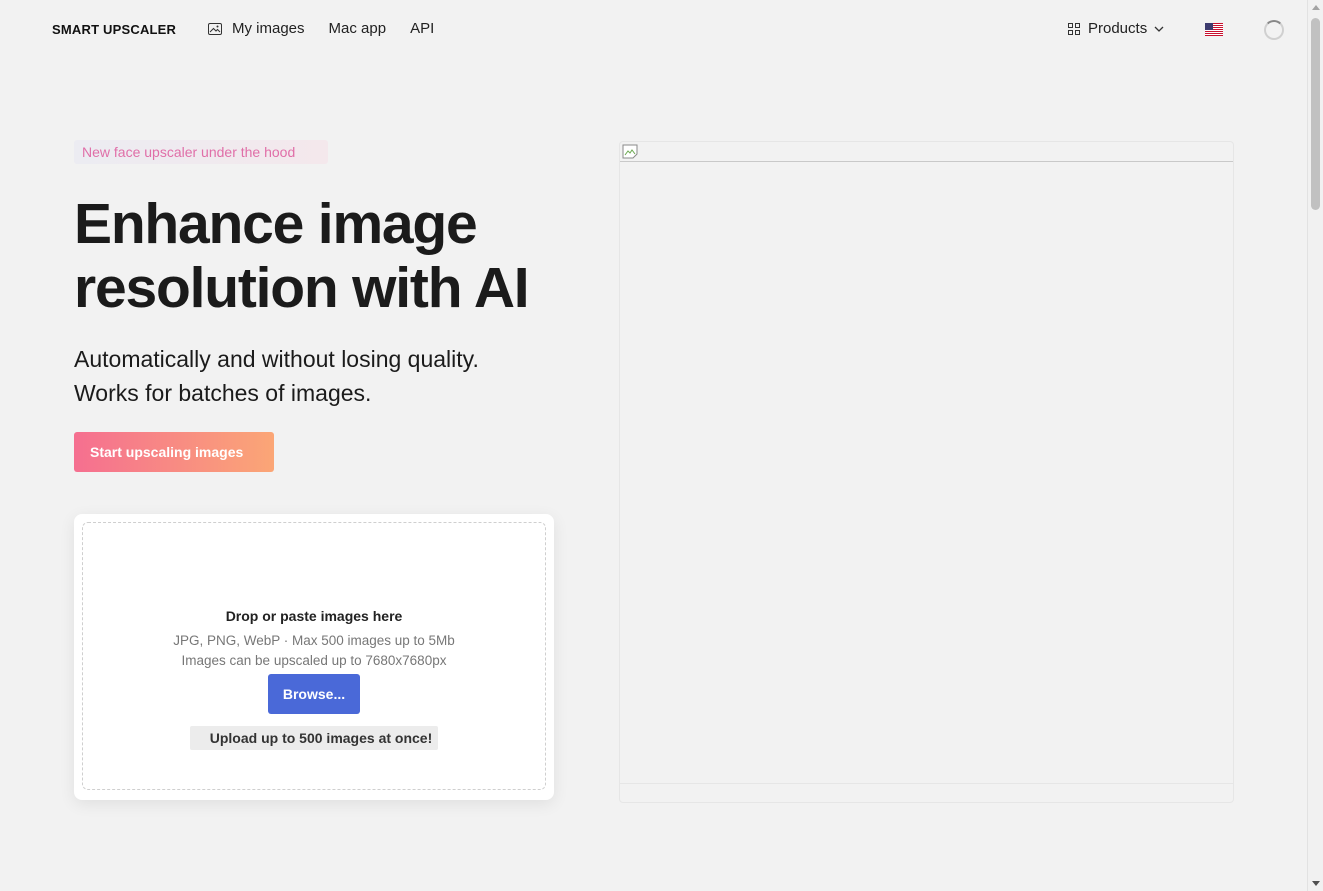 This screenshot has width=1323, height=891. I want to click on us-flag-icon, so click(1214, 29).